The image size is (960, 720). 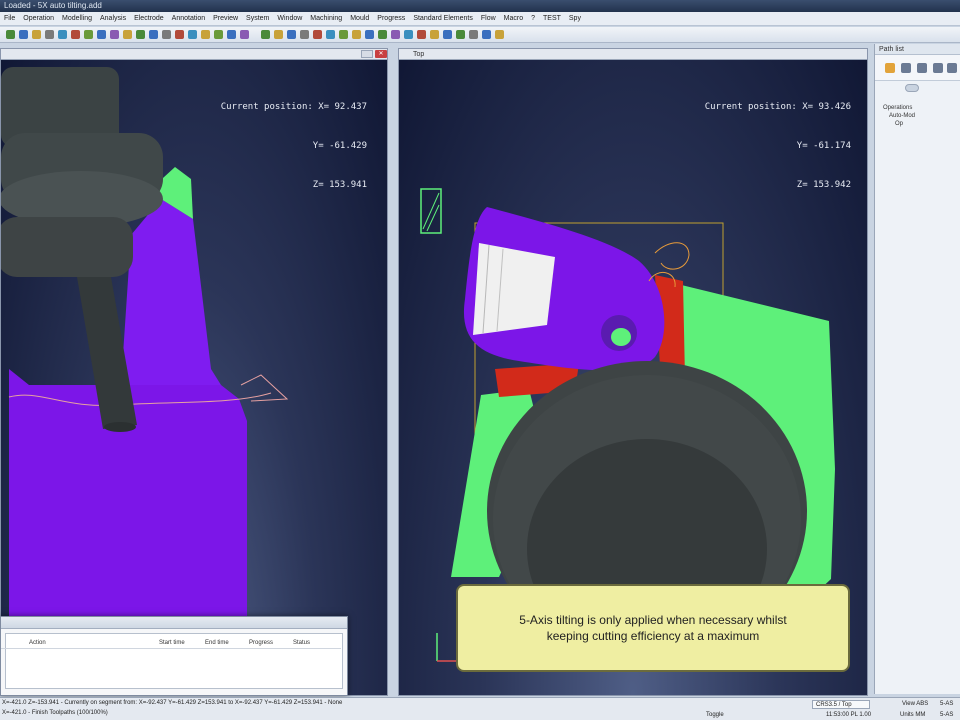 I want to click on first-icon, so click(x=906, y=68).